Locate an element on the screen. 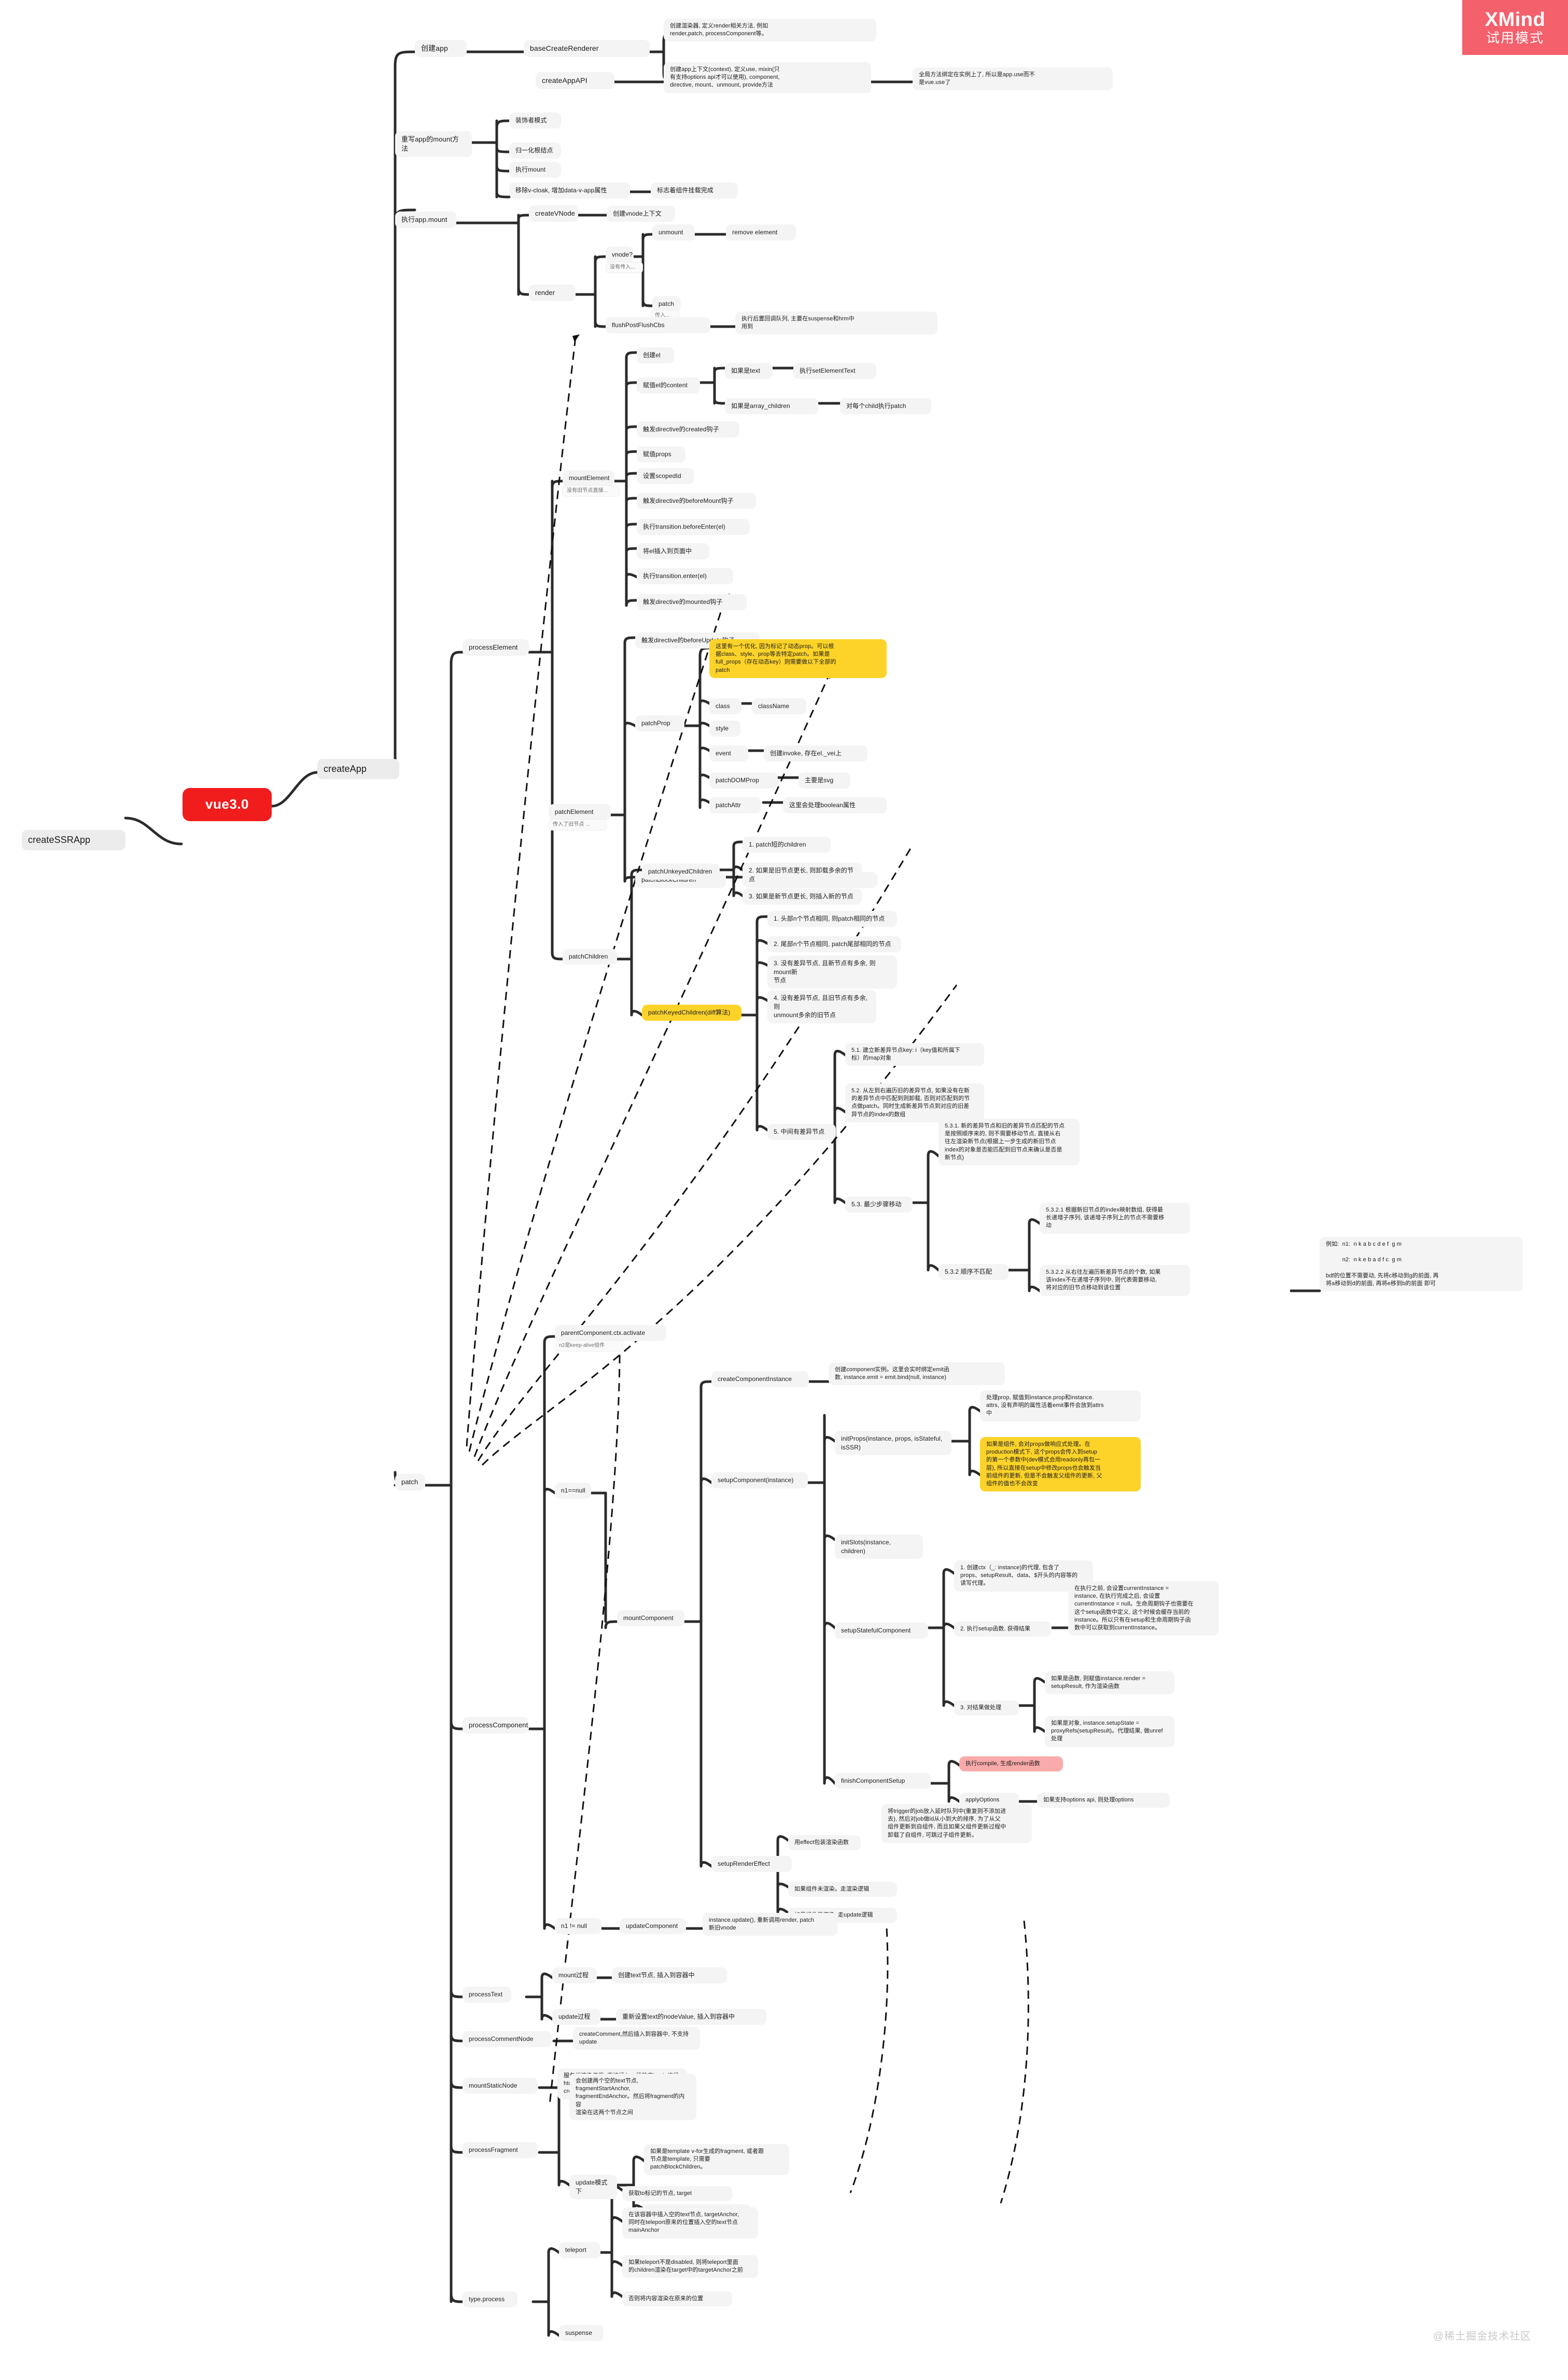  node-sre-2: 如果组件未渲染。走渲染逻辑 is located at coordinates (842, 1889).